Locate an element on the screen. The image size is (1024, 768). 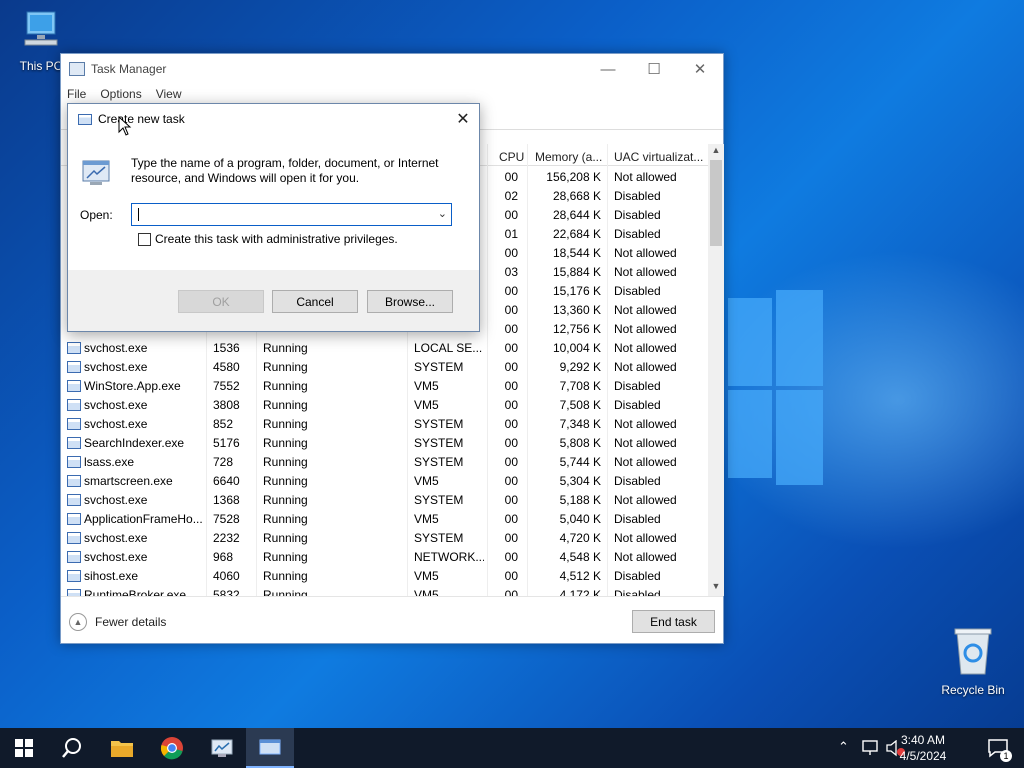
chevron-down-icon: ⌄ is located at coordinates (442, 213).